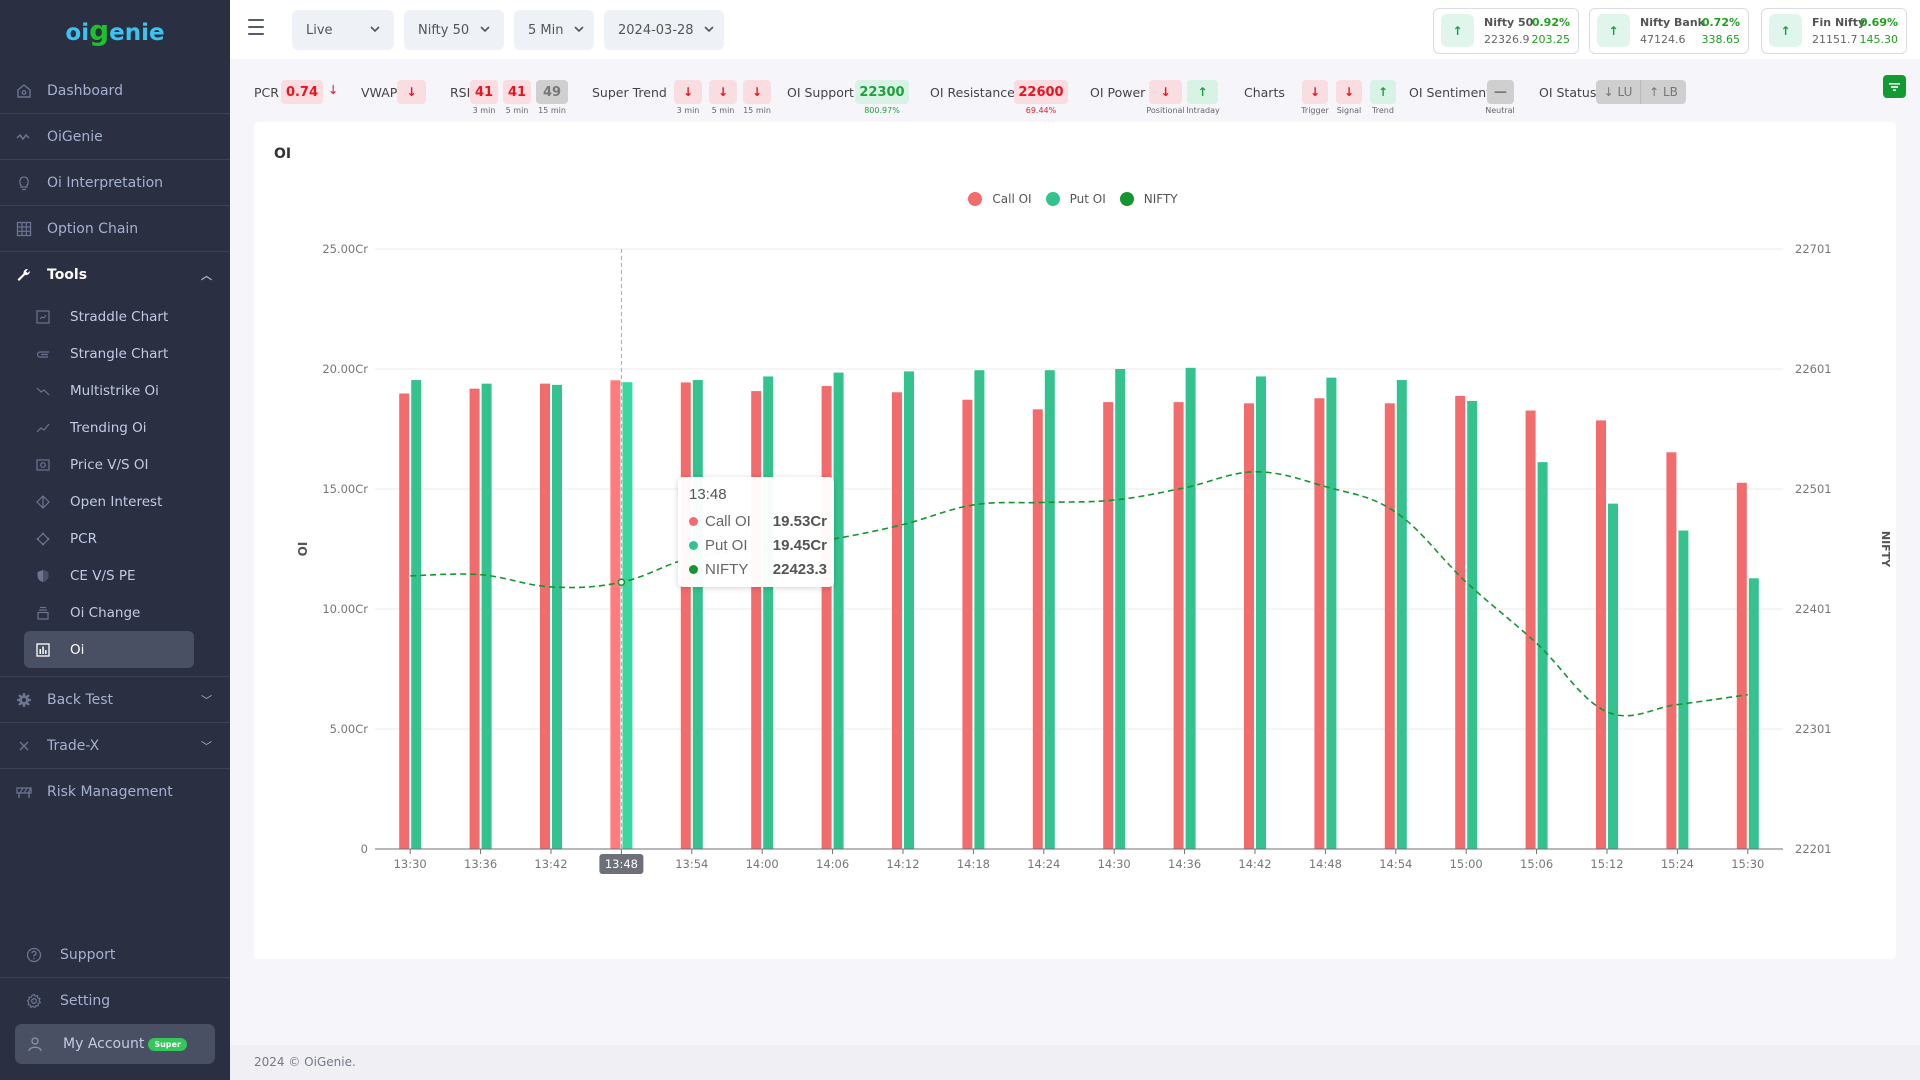 The width and height of the screenshot is (1920, 1080). What do you see at coordinates (343, 30) in the screenshot?
I see `mode-select: Live` at bounding box center [343, 30].